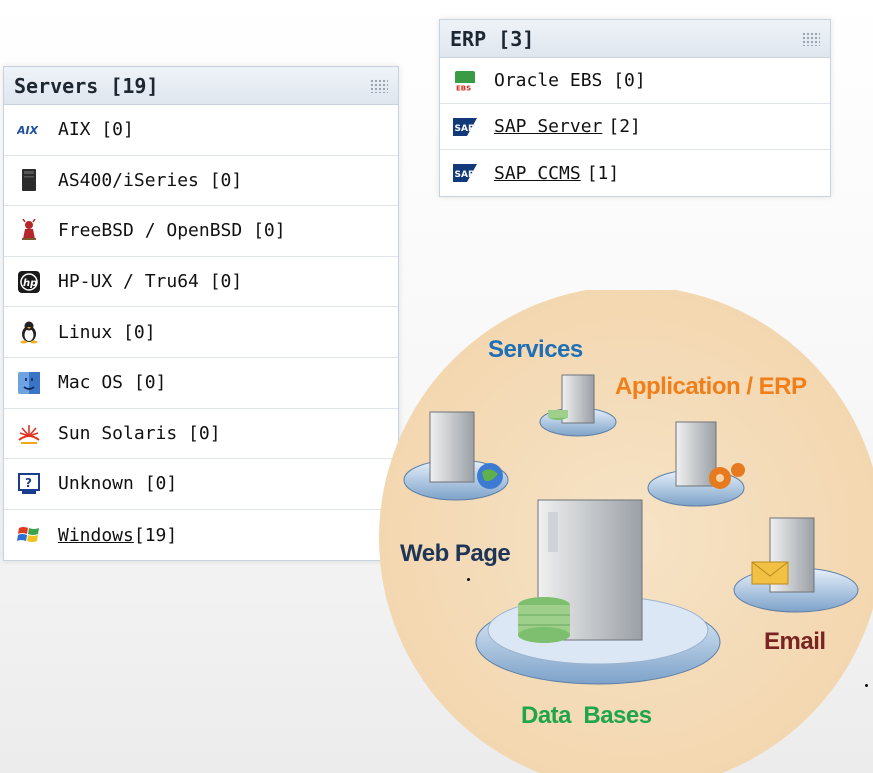 The image size is (873, 773). What do you see at coordinates (155, 535) in the screenshot?
I see `windows-count: [19]` at bounding box center [155, 535].